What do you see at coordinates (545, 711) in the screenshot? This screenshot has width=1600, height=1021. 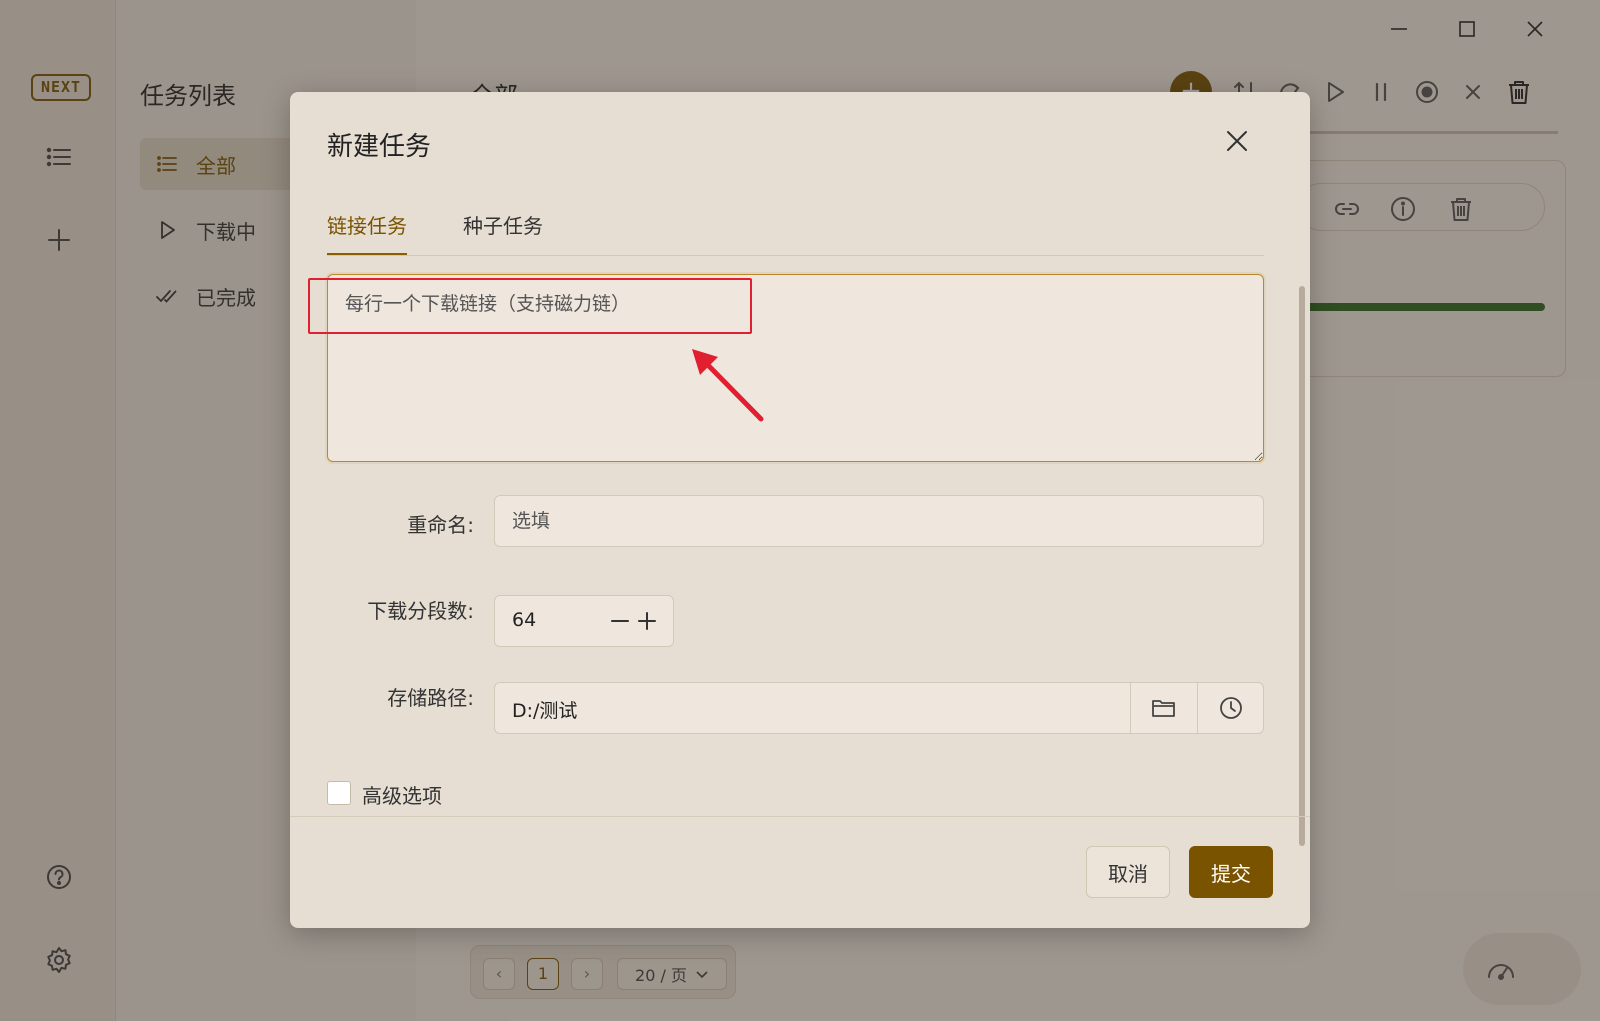 I see `save-path-value: D:/测试` at bounding box center [545, 711].